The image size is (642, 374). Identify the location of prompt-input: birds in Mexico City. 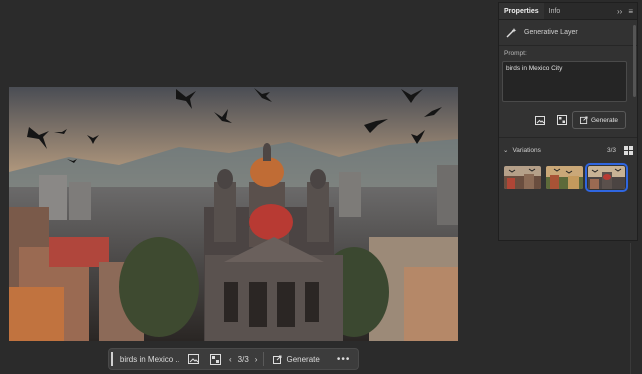
(564, 81).